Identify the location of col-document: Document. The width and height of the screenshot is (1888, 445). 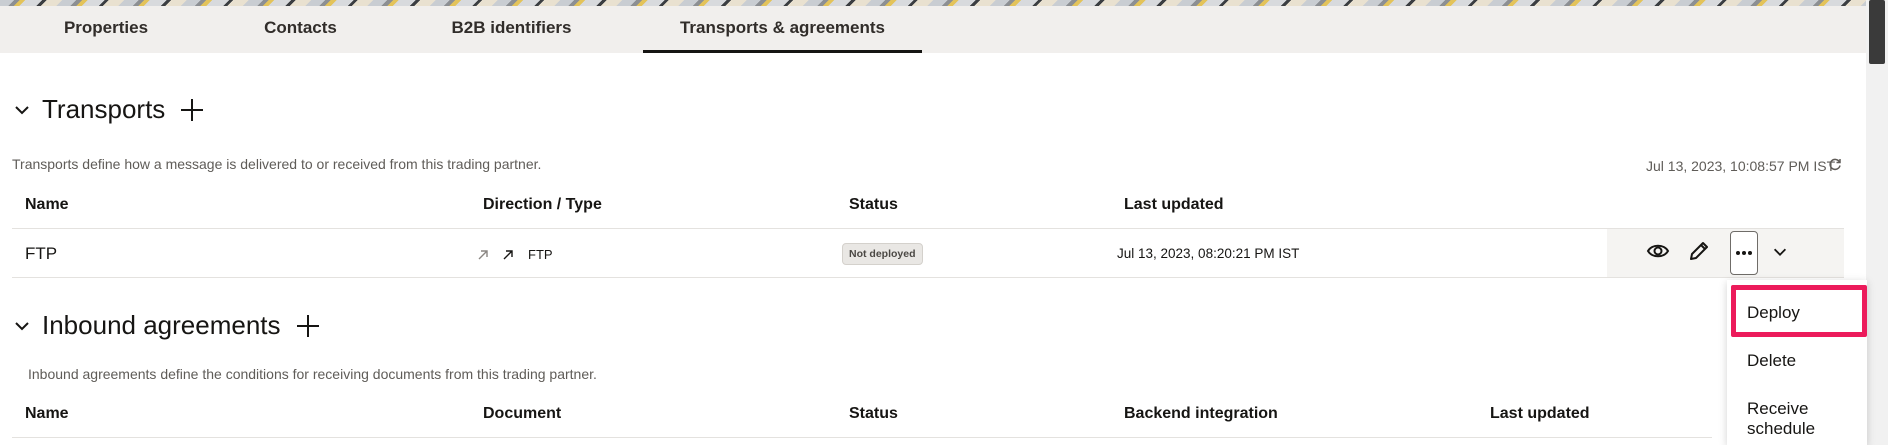
(522, 413).